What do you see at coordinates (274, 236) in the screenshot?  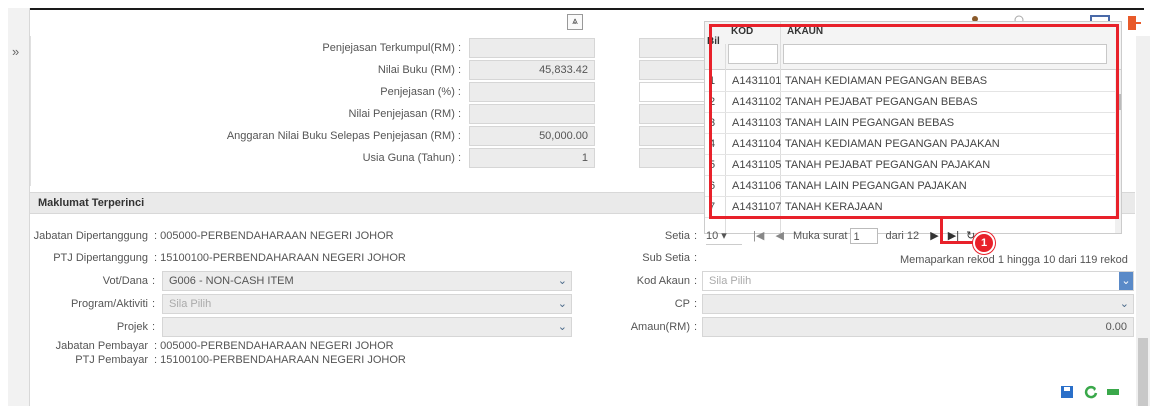 I see `jabatan-value: : 005000-PERBENDAHARAAN NEGERI JOHOR` at bounding box center [274, 236].